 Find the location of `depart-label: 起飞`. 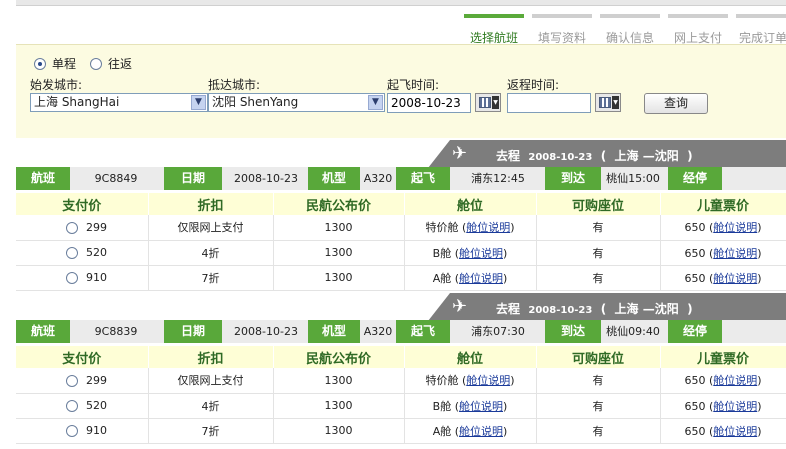

depart-label: 起飞 is located at coordinates (423, 178).